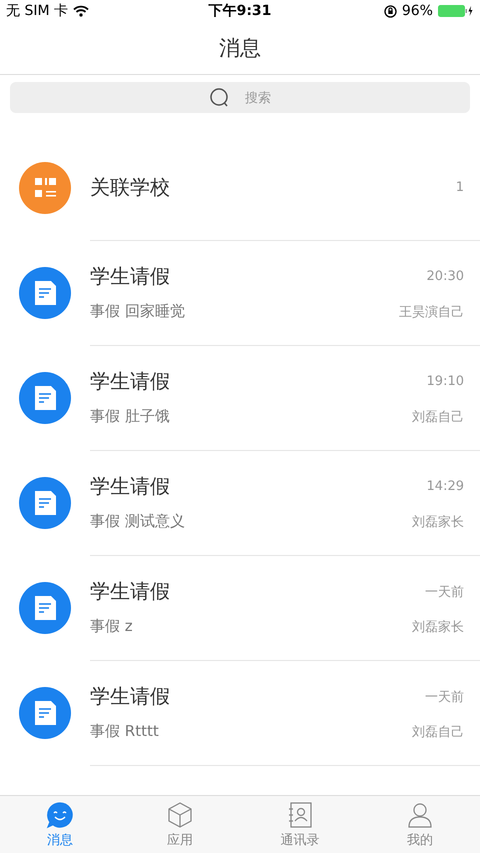  I want to click on message-item: 学生请假 19:10 事假 肚子饿 刘磊自己, so click(240, 397).